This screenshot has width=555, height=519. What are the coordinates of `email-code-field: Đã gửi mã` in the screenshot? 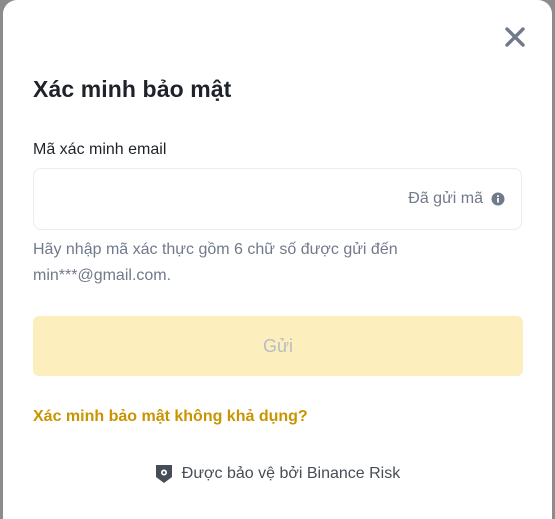 It's located at (277, 199).